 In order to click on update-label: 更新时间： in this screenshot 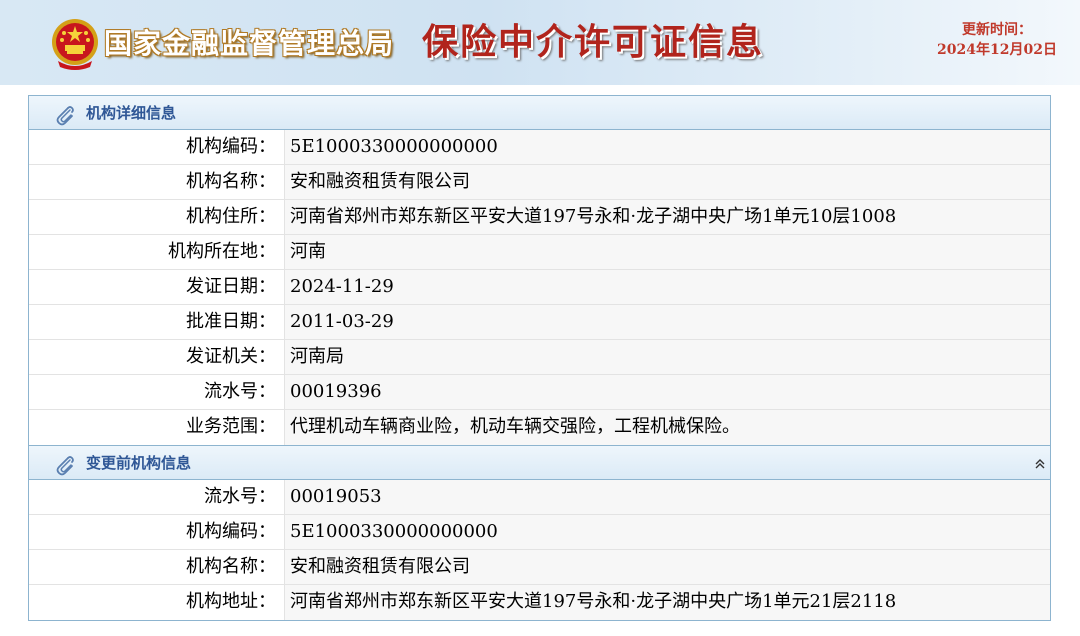, I will do `click(997, 30)`.